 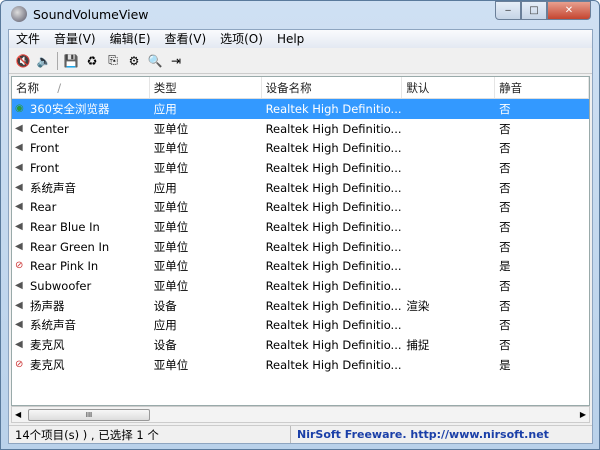 I want to click on column-header-mute: 静音, so click(x=542, y=87).